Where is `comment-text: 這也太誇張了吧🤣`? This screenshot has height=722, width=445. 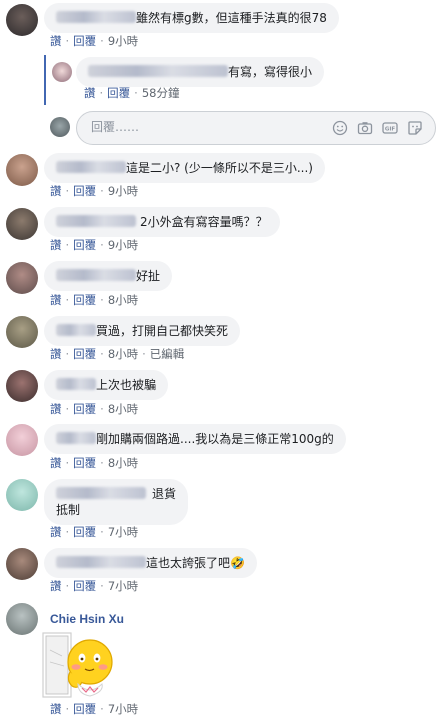
comment-text: 這也太誇張了吧🤣 is located at coordinates (195, 563).